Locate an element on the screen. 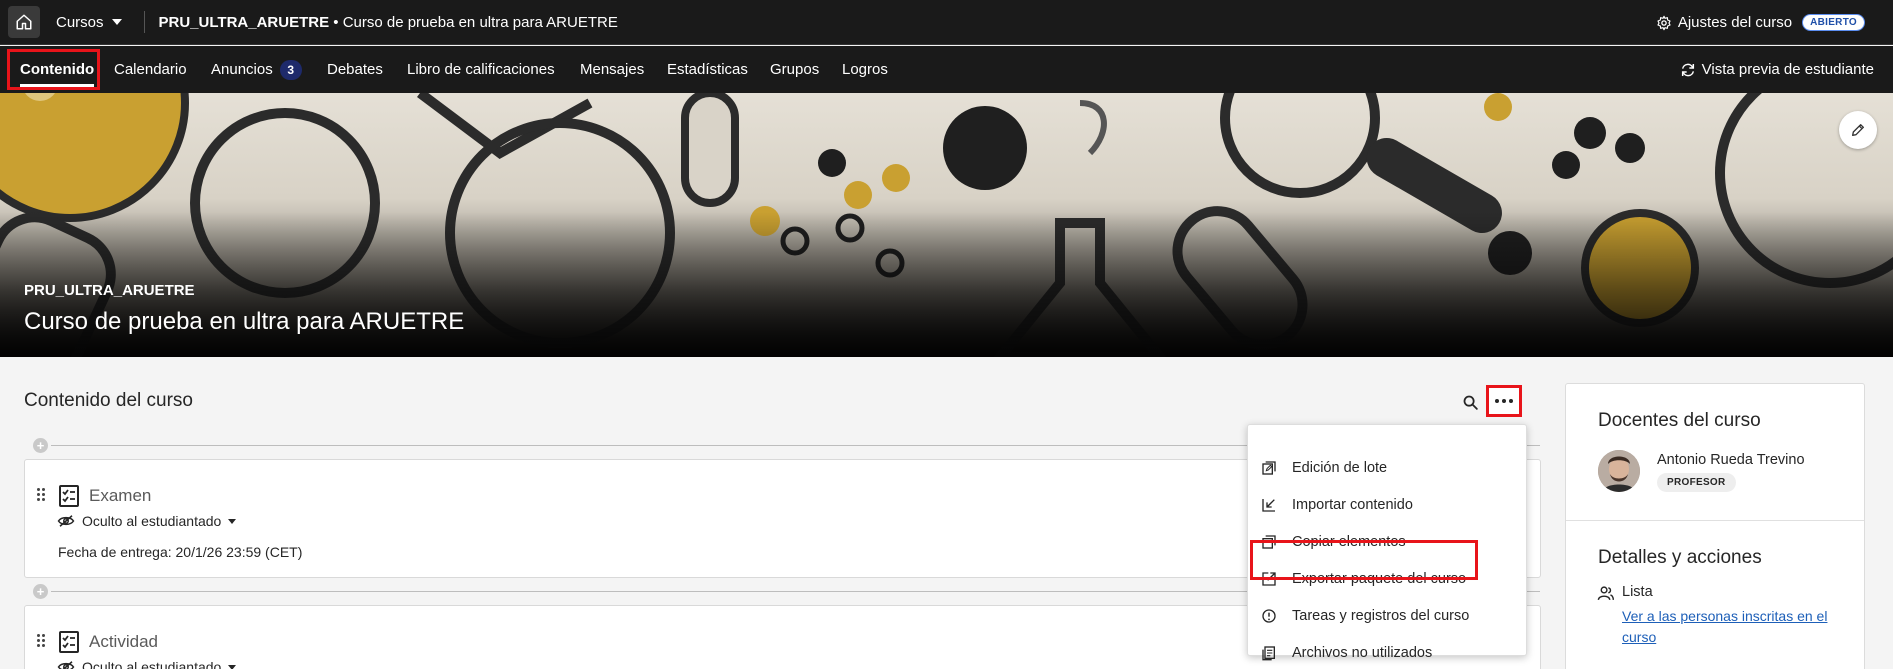 The image size is (1893, 669). assignment-icon is located at coordinates (69, 642).